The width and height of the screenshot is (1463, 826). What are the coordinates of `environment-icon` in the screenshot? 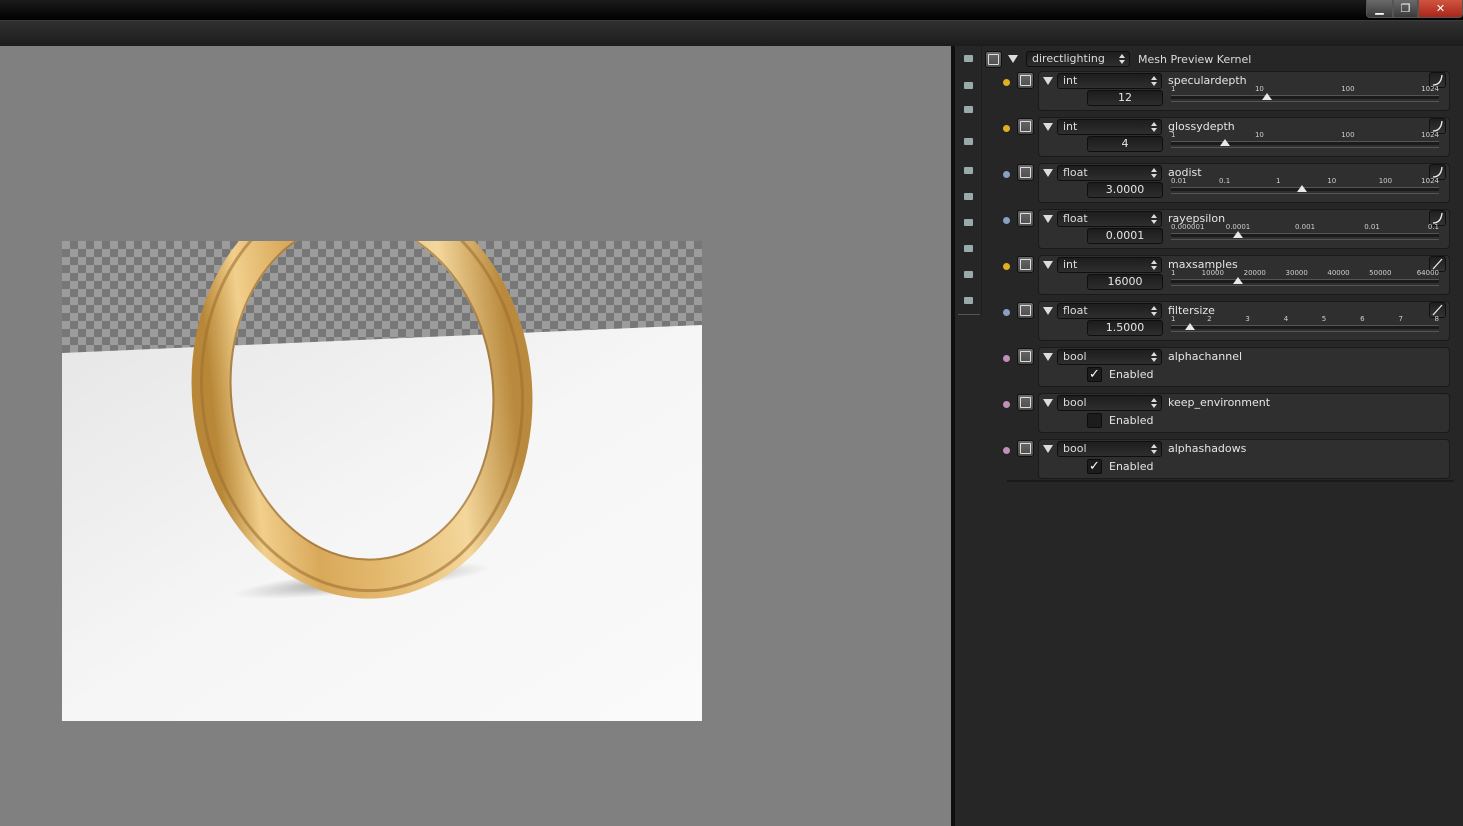 It's located at (968, 300).